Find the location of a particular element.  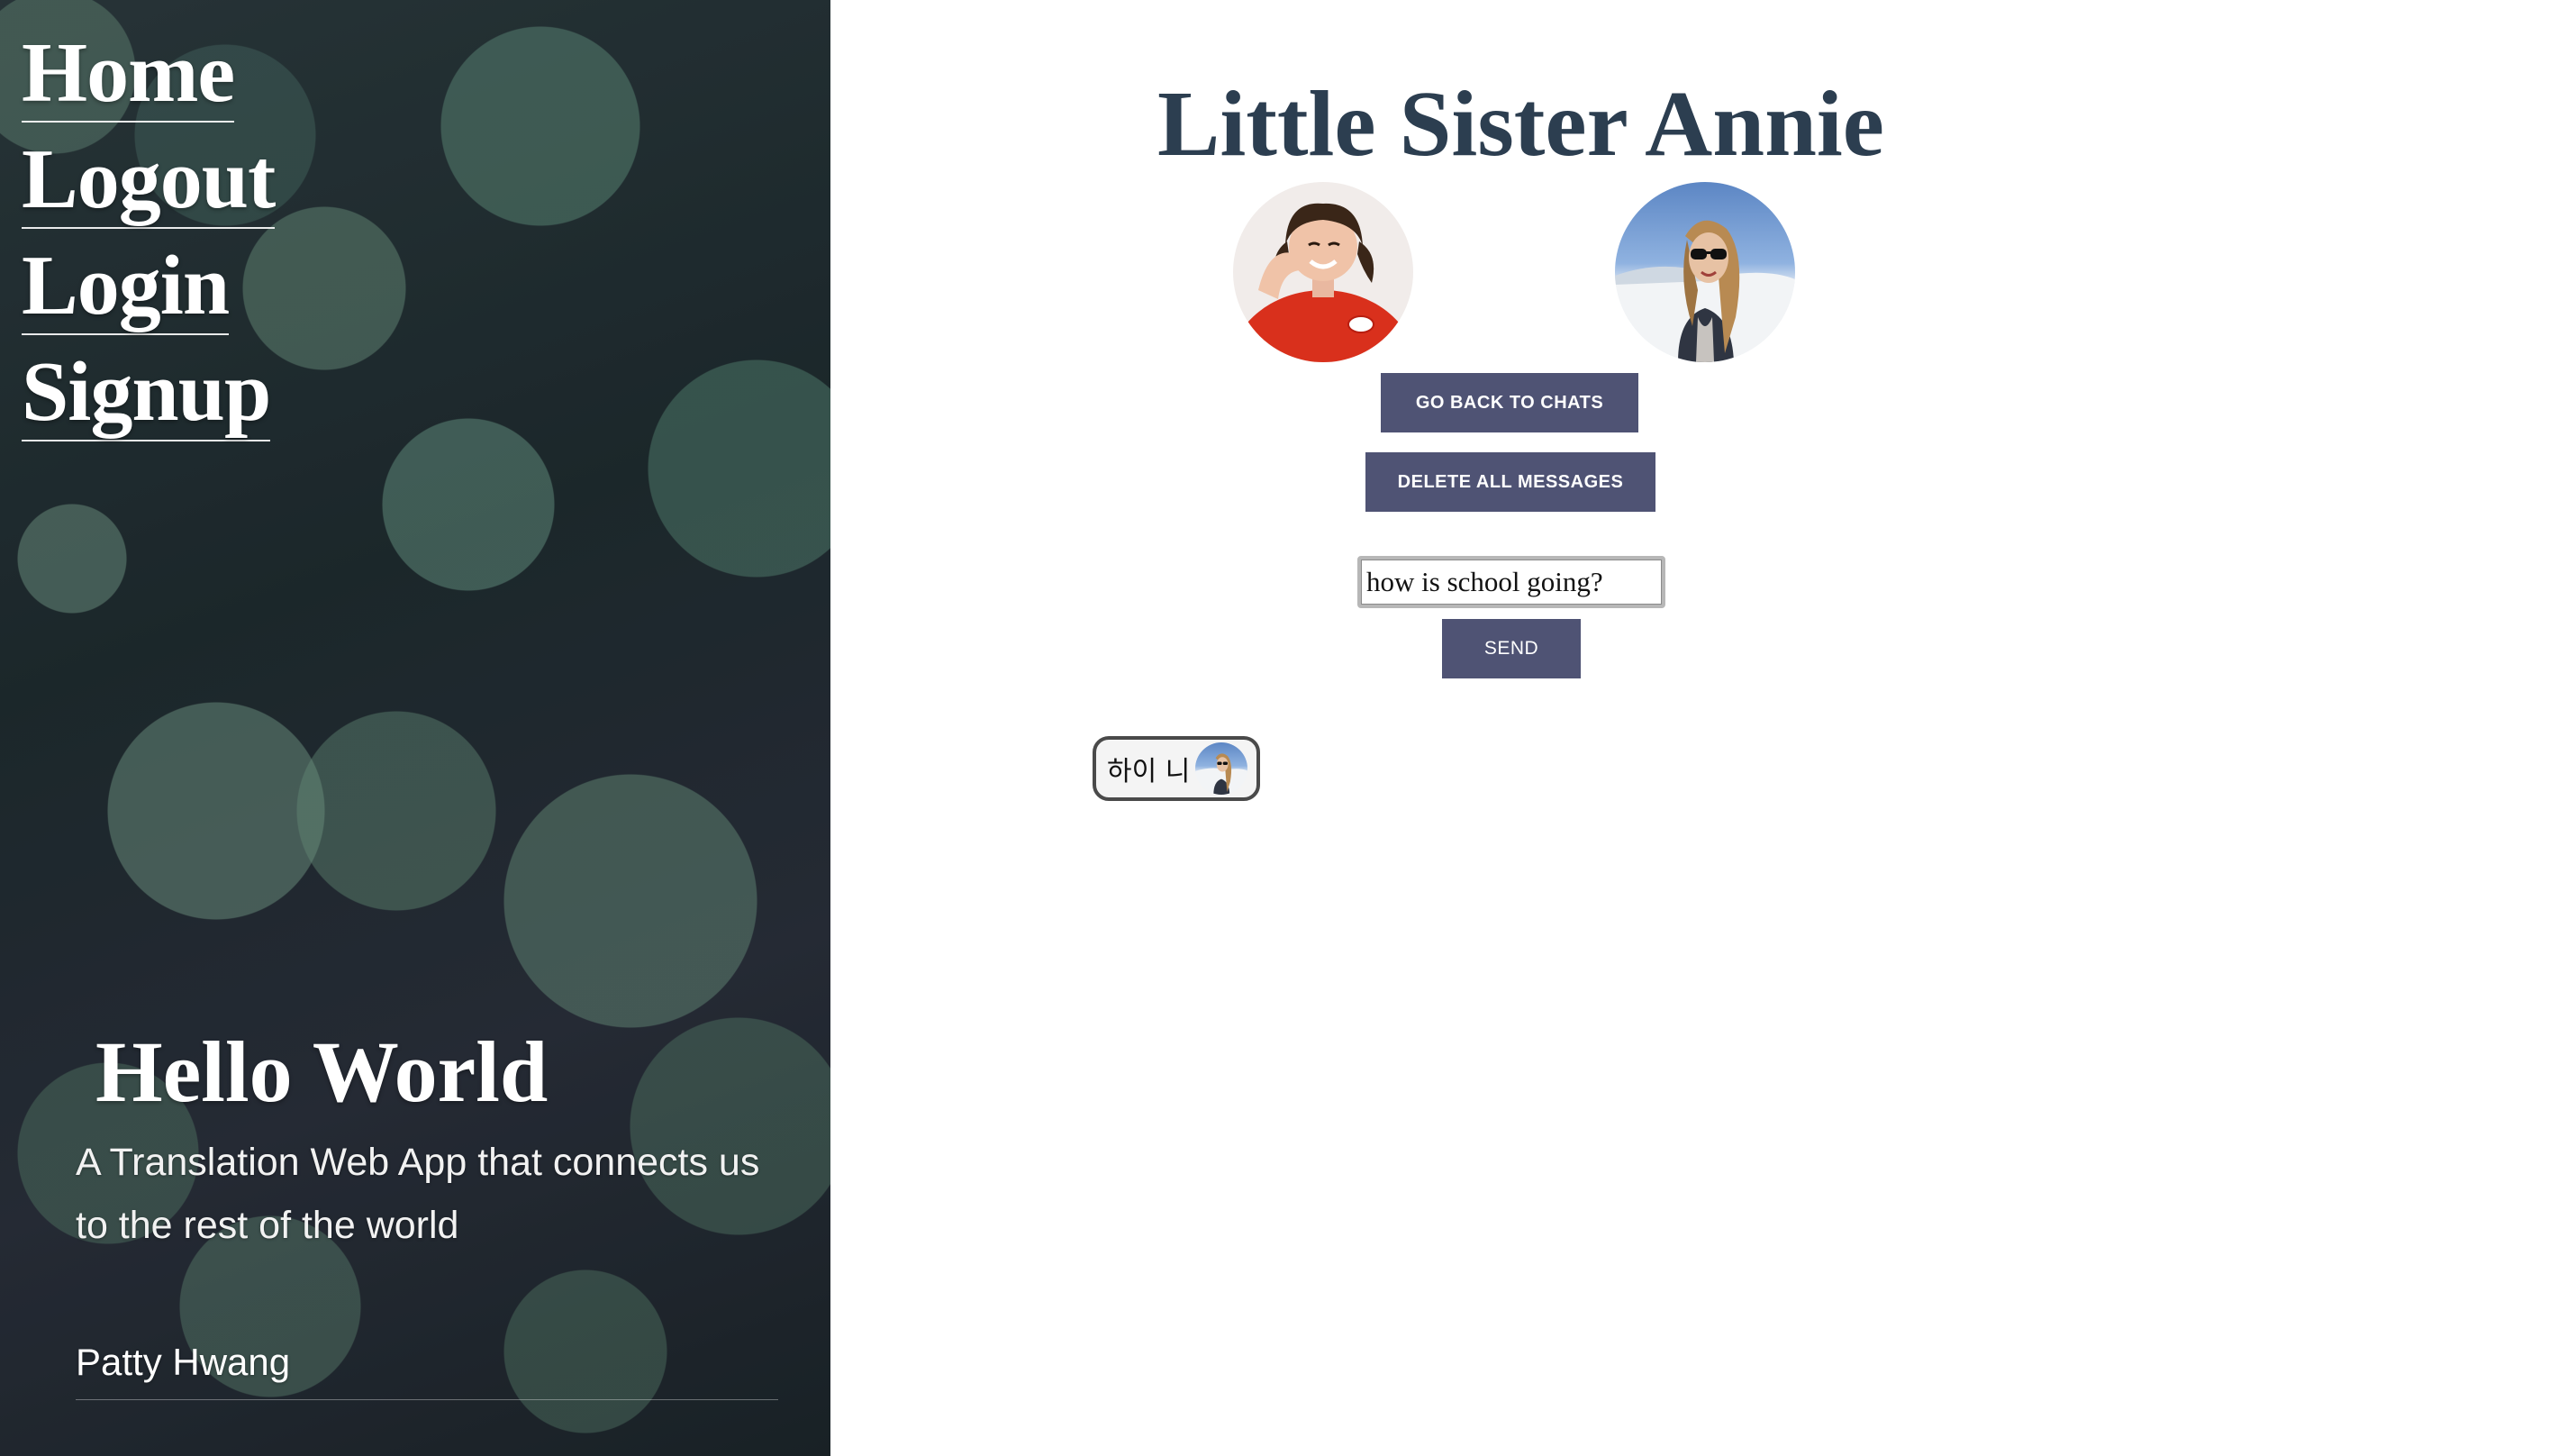

message-sender-avatar is located at coordinates (1221, 768).